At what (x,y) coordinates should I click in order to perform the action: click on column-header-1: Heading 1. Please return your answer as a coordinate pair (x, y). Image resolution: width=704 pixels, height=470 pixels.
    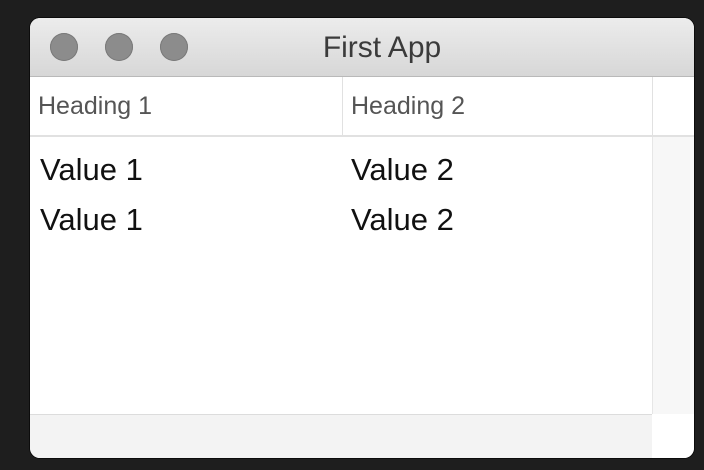
    Looking at the image, I should click on (186, 106).